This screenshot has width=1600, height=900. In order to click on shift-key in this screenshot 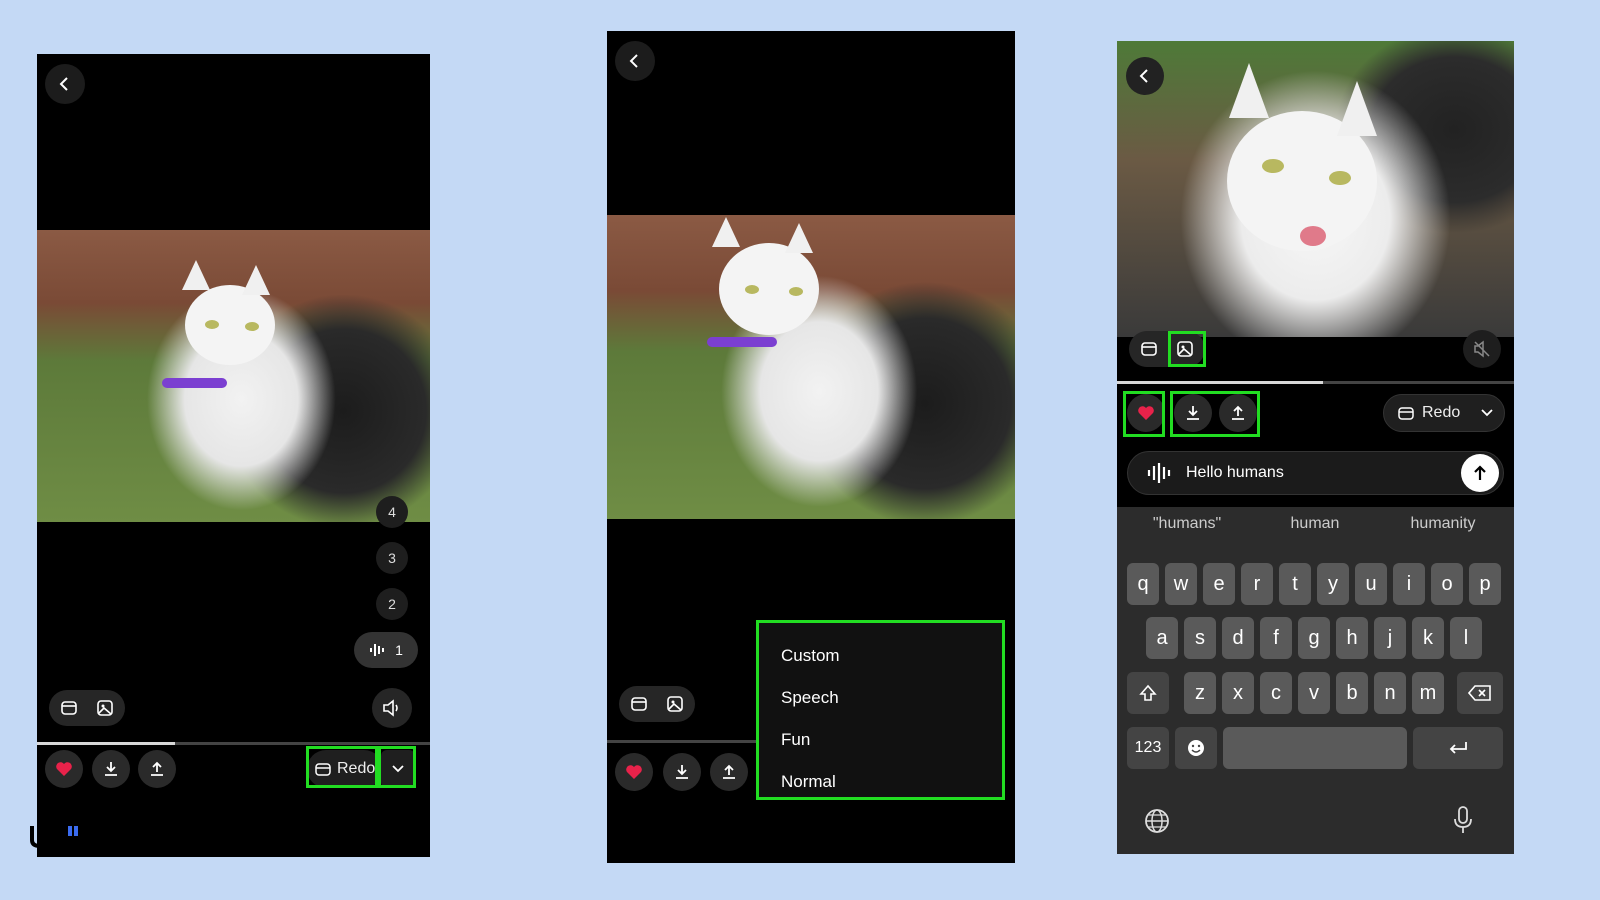, I will do `click(1148, 693)`.